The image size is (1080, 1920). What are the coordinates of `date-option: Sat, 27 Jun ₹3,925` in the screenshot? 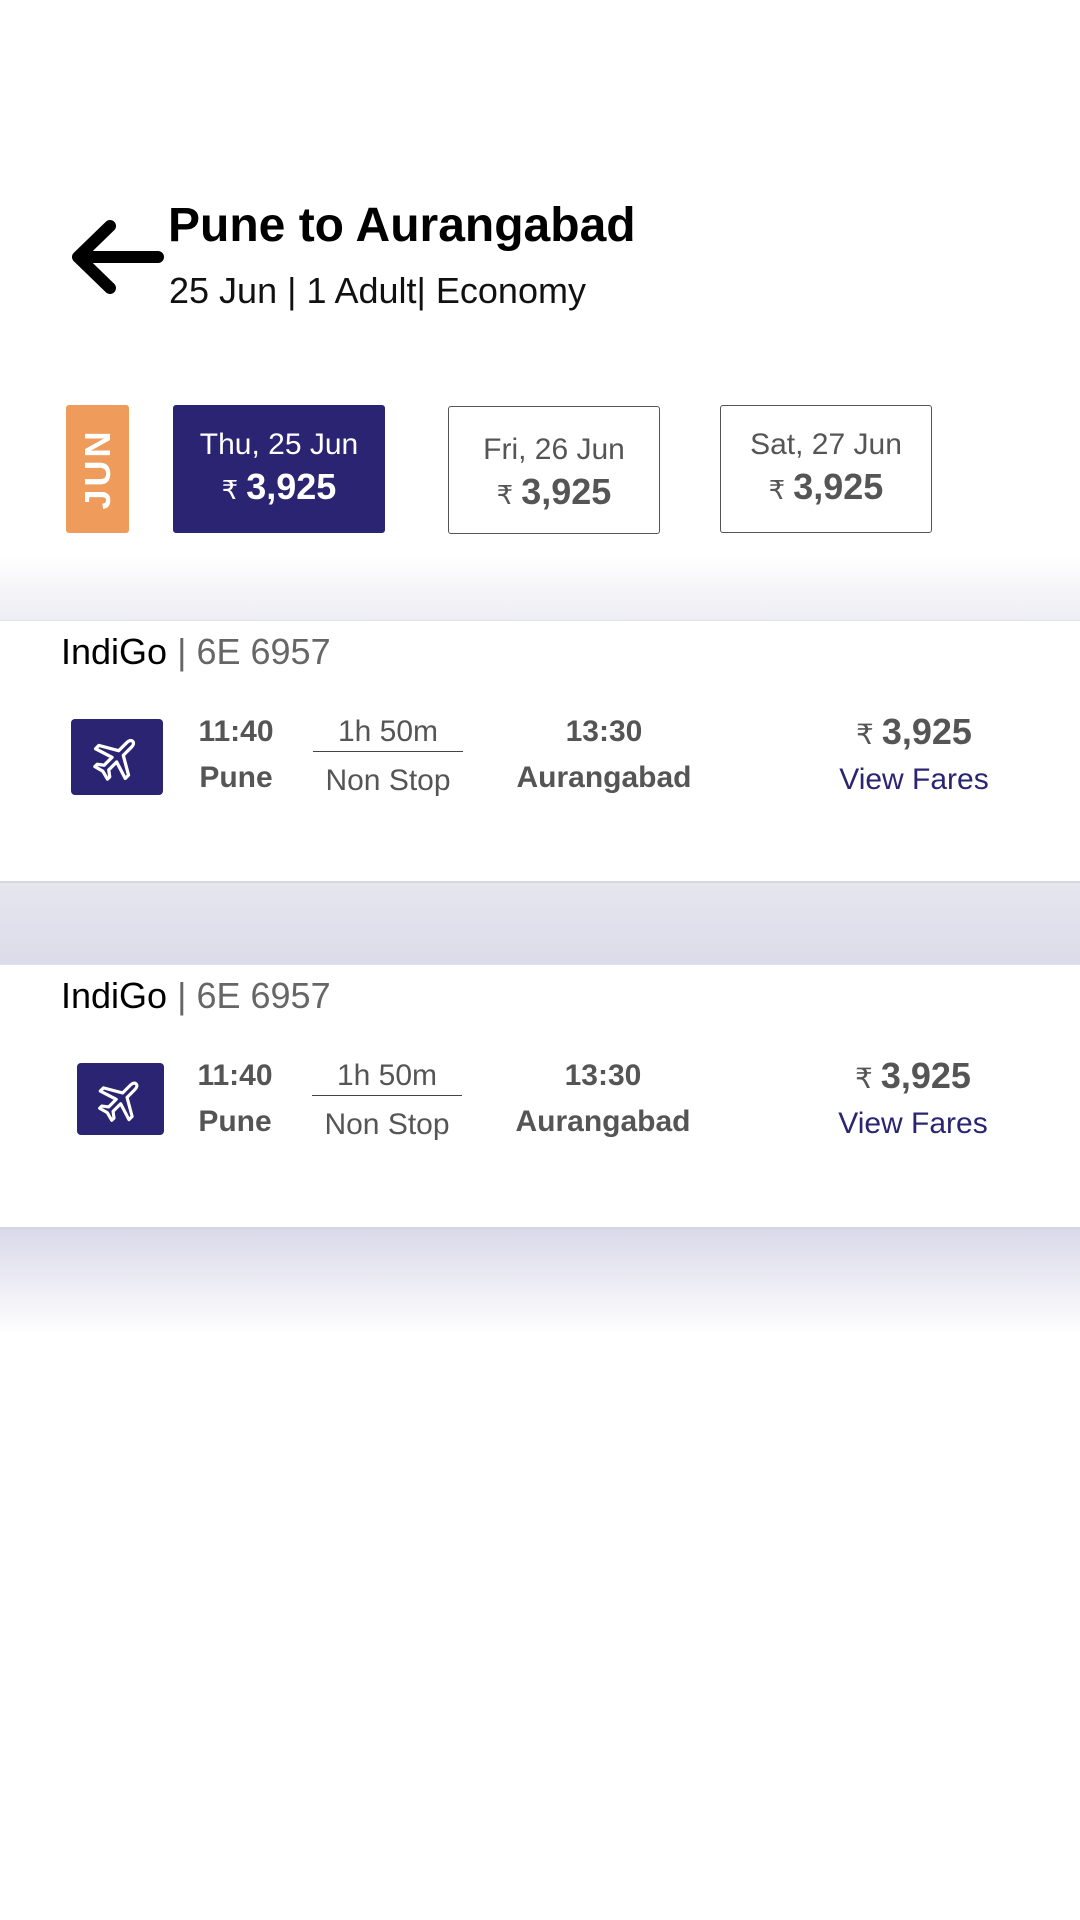 It's located at (826, 469).